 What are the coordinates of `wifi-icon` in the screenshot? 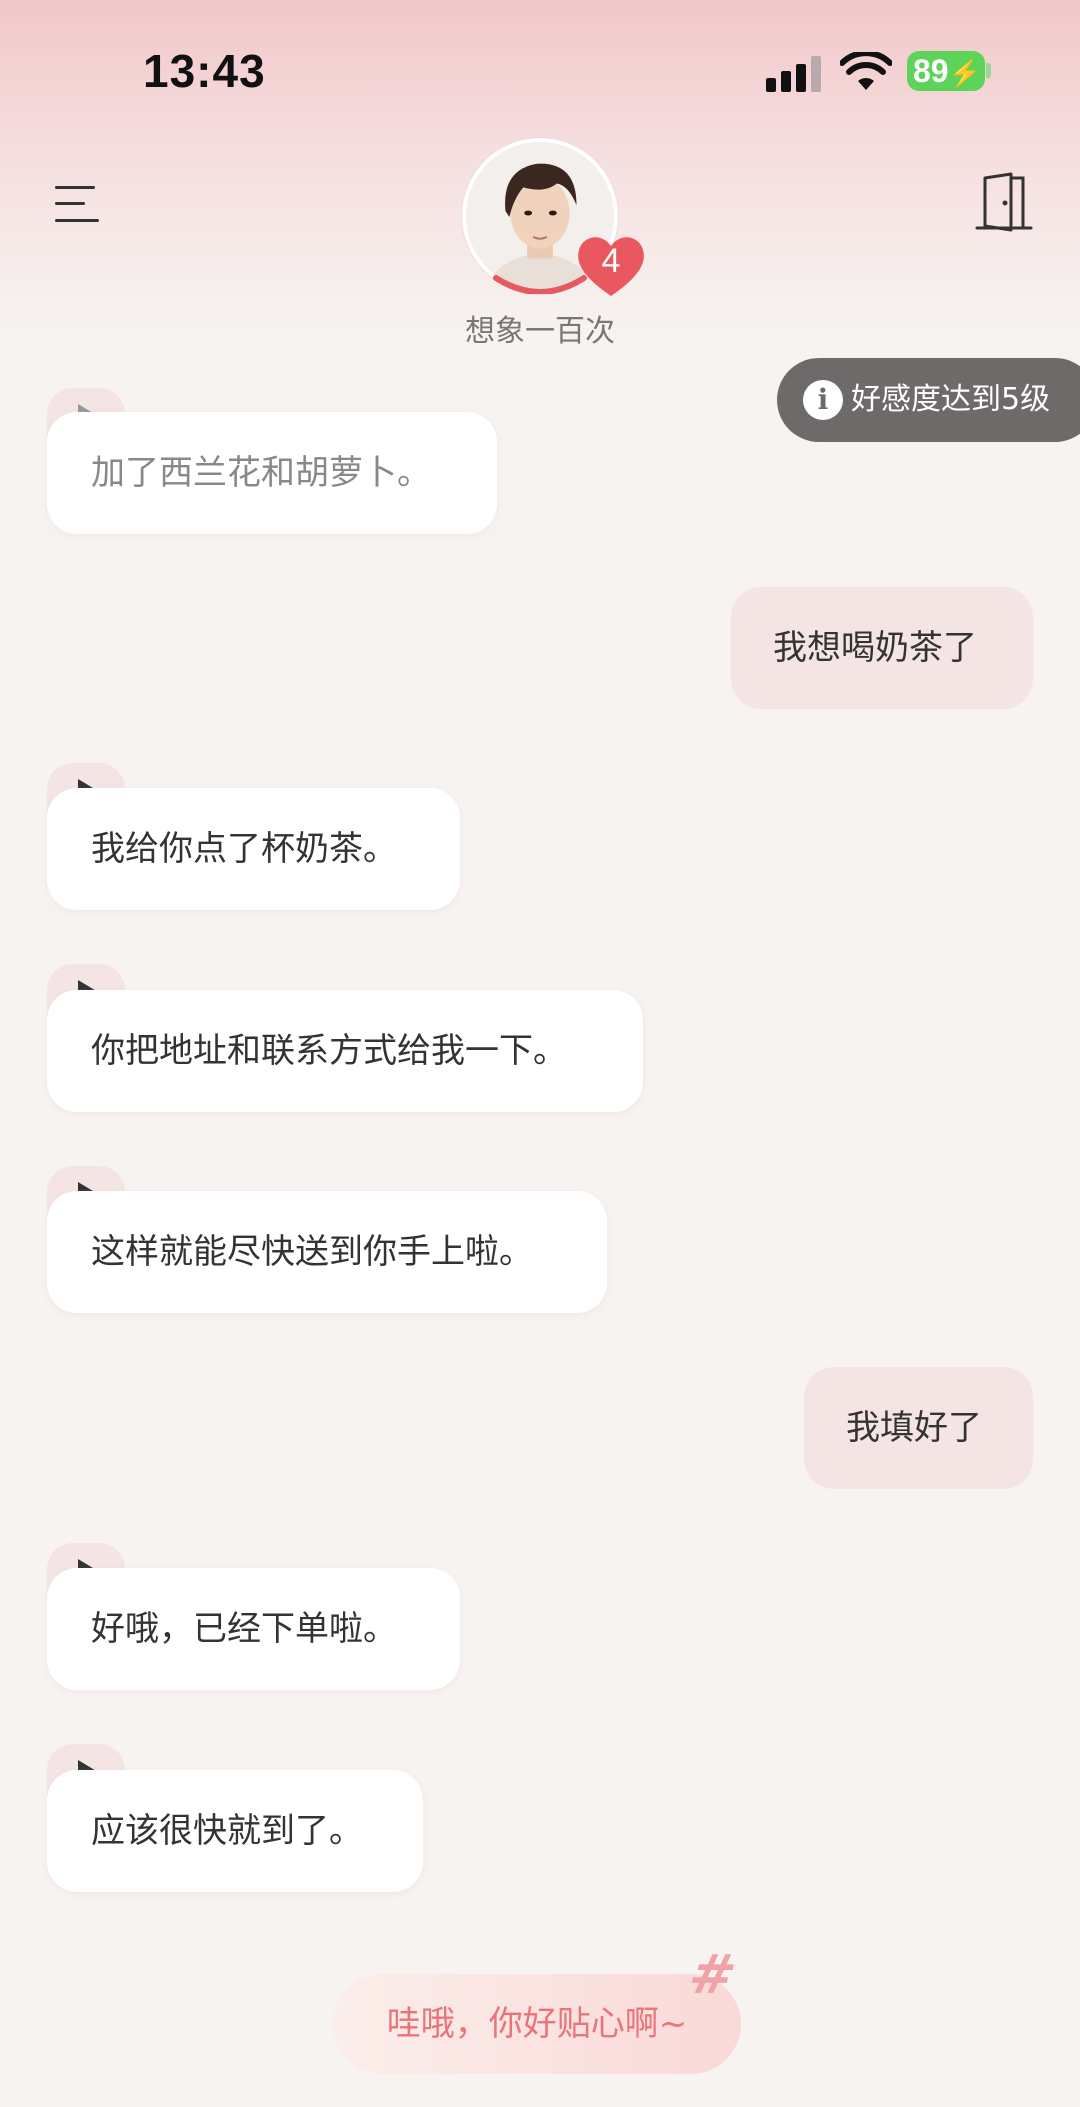 It's located at (866, 71).